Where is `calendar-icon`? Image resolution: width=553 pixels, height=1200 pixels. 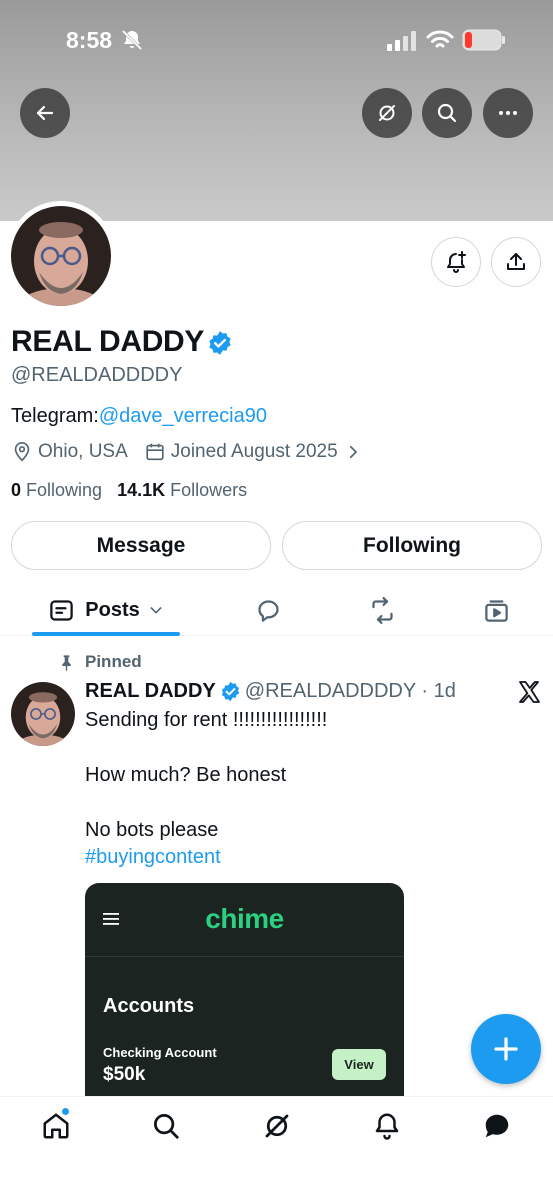
calendar-icon is located at coordinates (155, 452).